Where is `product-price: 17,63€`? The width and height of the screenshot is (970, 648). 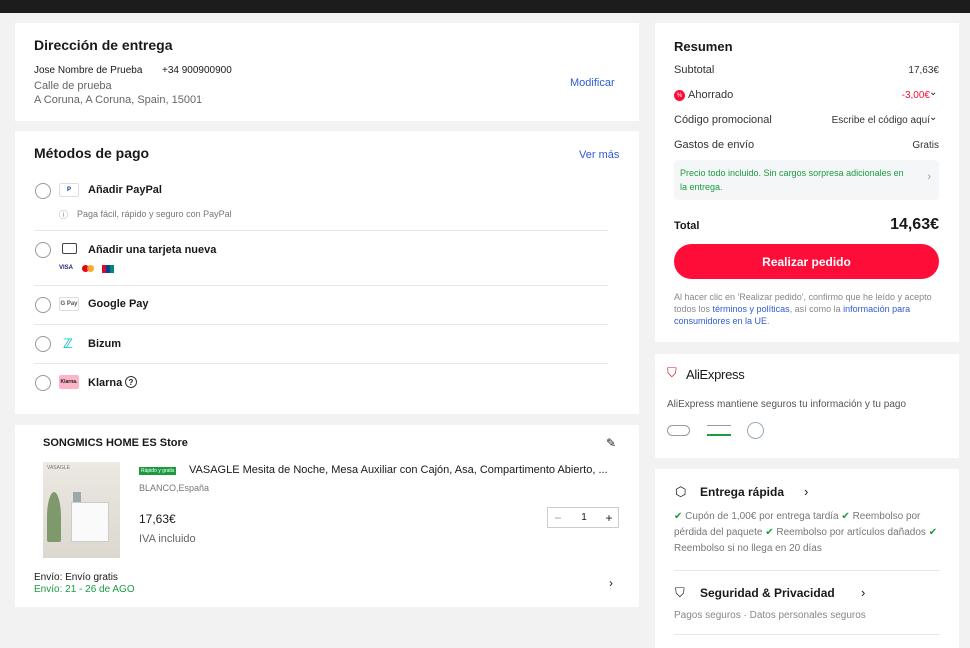 product-price: 17,63€ is located at coordinates (157, 519).